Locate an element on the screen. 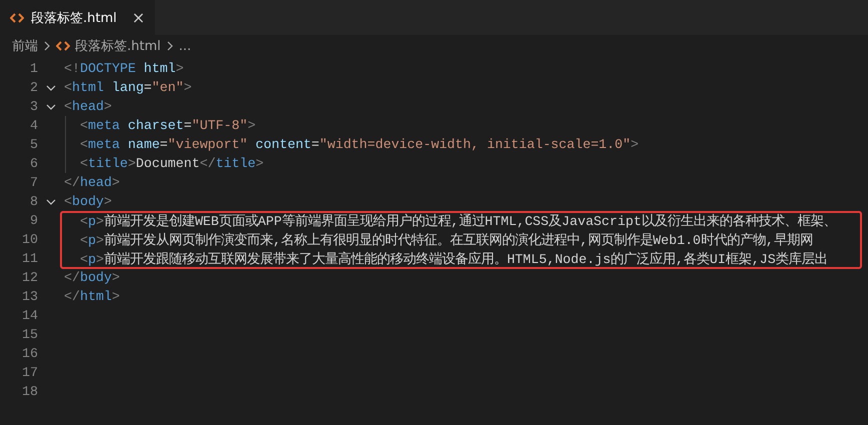  line-number: 13 is located at coordinates (29, 296).